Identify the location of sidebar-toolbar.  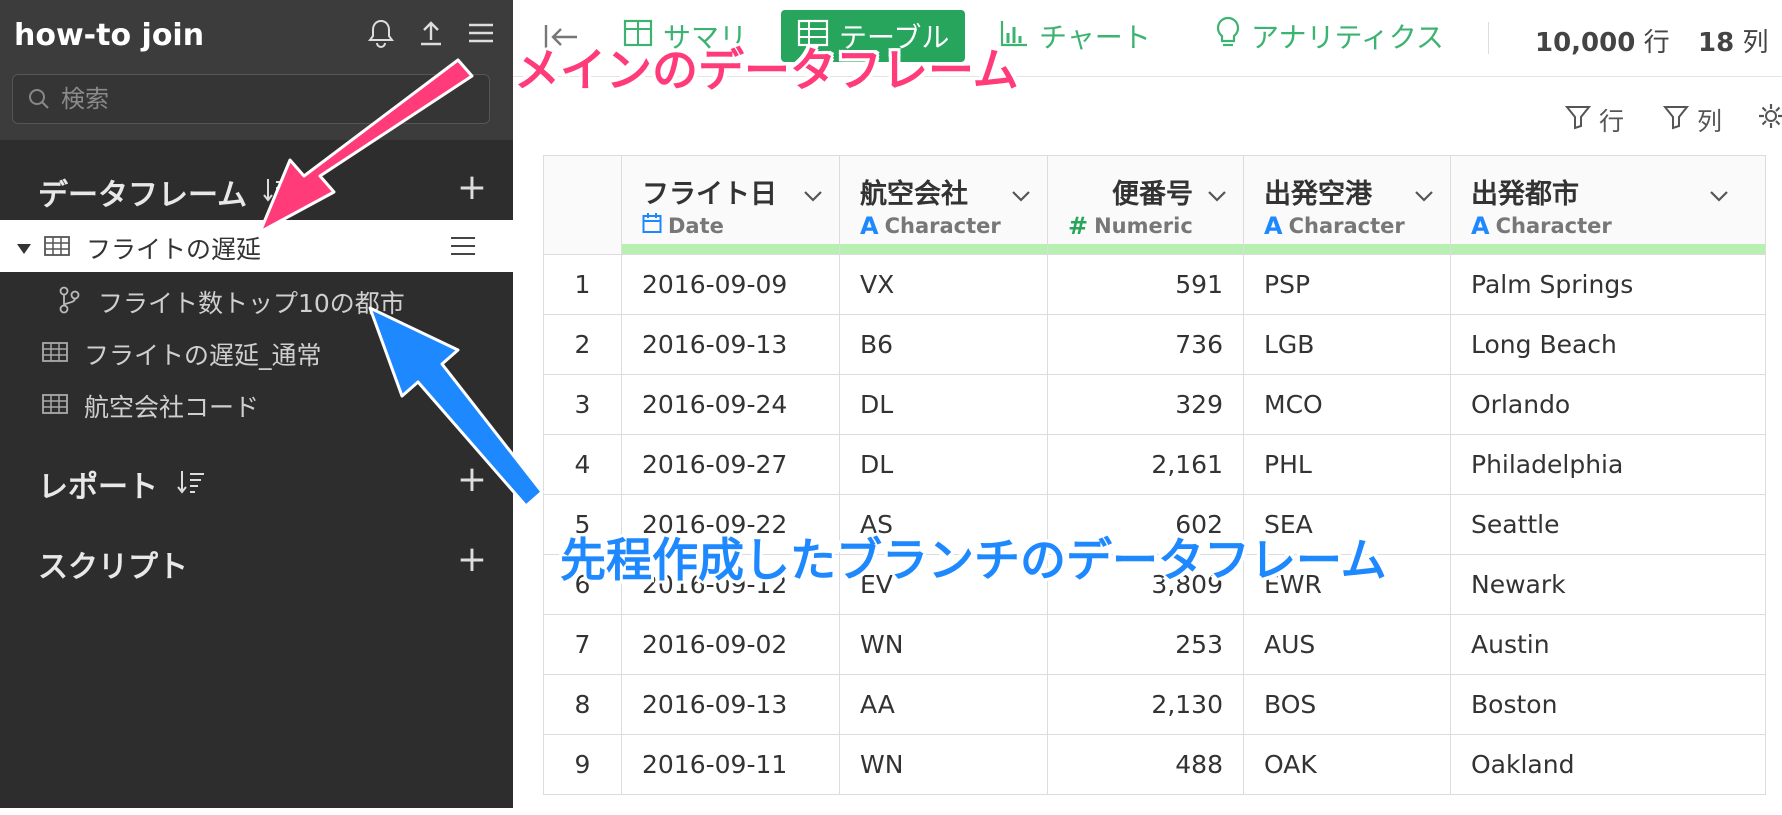
(431, 33).